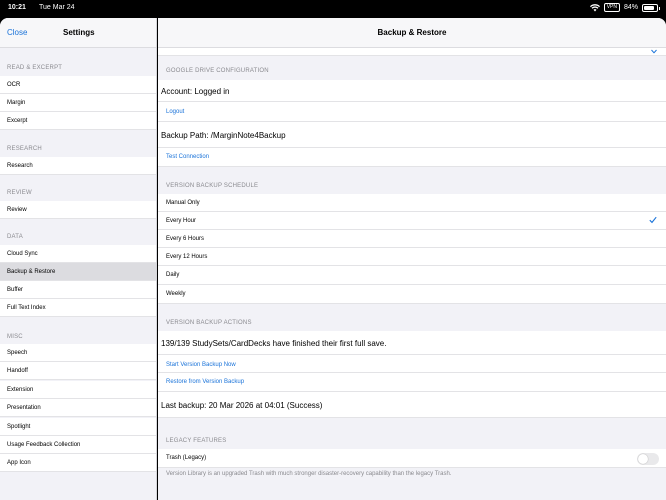 This screenshot has width=666, height=500. I want to click on sidebar-item-label: Extension, so click(20, 390).